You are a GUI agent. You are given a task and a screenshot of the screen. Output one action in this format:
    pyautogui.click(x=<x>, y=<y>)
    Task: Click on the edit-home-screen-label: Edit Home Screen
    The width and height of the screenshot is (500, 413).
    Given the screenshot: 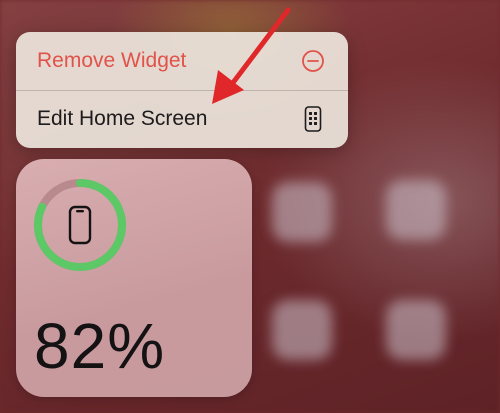 What is the action you would take?
    pyautogui.click(x=122, y=118)
    